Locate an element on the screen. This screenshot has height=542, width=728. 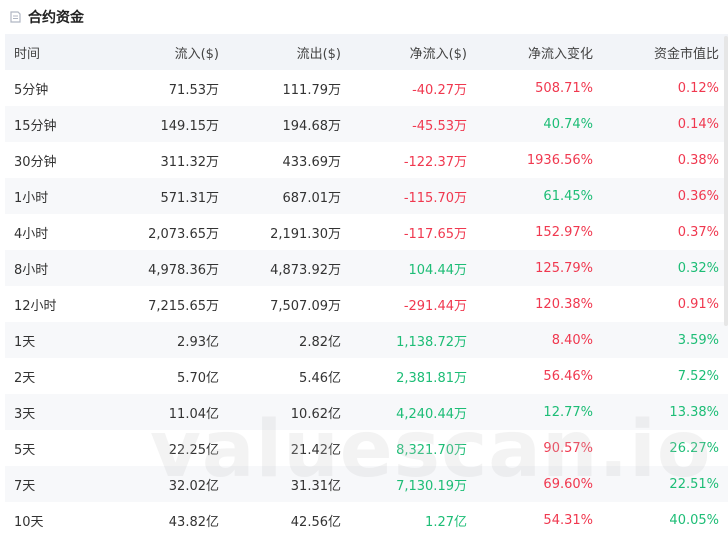
cell-fund-mcap-ratio: 22.51% is located at coordinates (660, 484).